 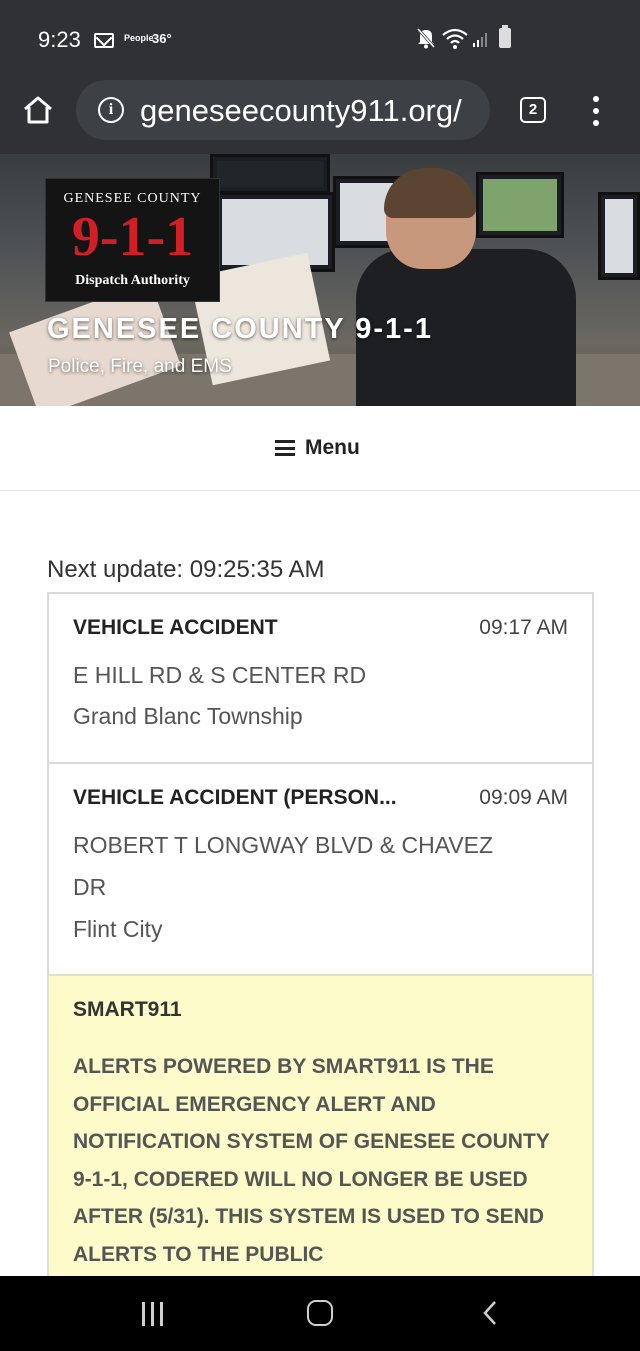 What do you see at coordinates (90, 887) in the screenshot?
I see `incident-address-cont: DR` at bounding box center [90, 887].